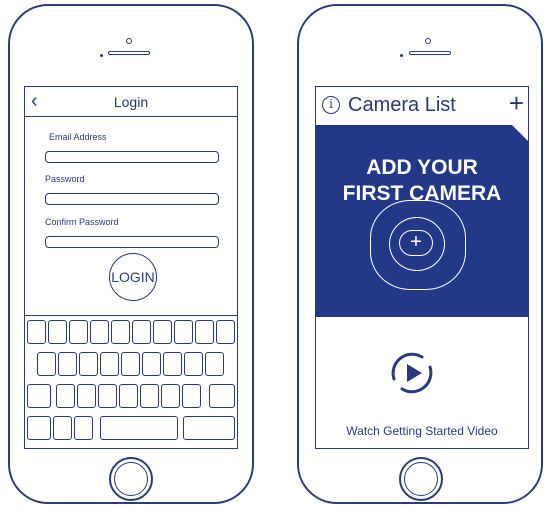 This screenshot has height=507, width=549. I want to click on email-field, so click(132, 157).